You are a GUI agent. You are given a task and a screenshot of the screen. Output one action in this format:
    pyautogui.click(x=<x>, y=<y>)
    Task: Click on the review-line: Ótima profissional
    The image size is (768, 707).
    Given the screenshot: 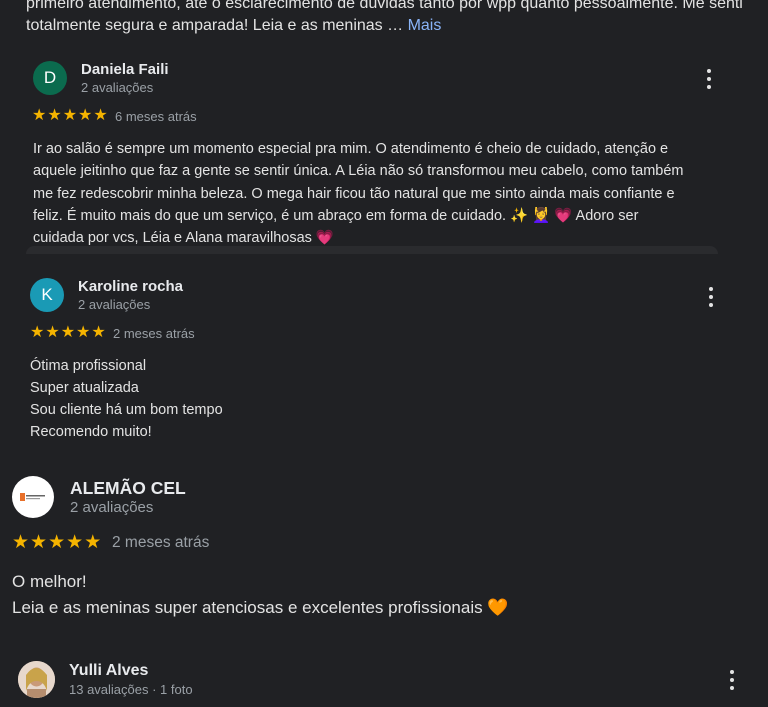 What is the action you would take?
    pyautogui.click(x=88, y=366)
    